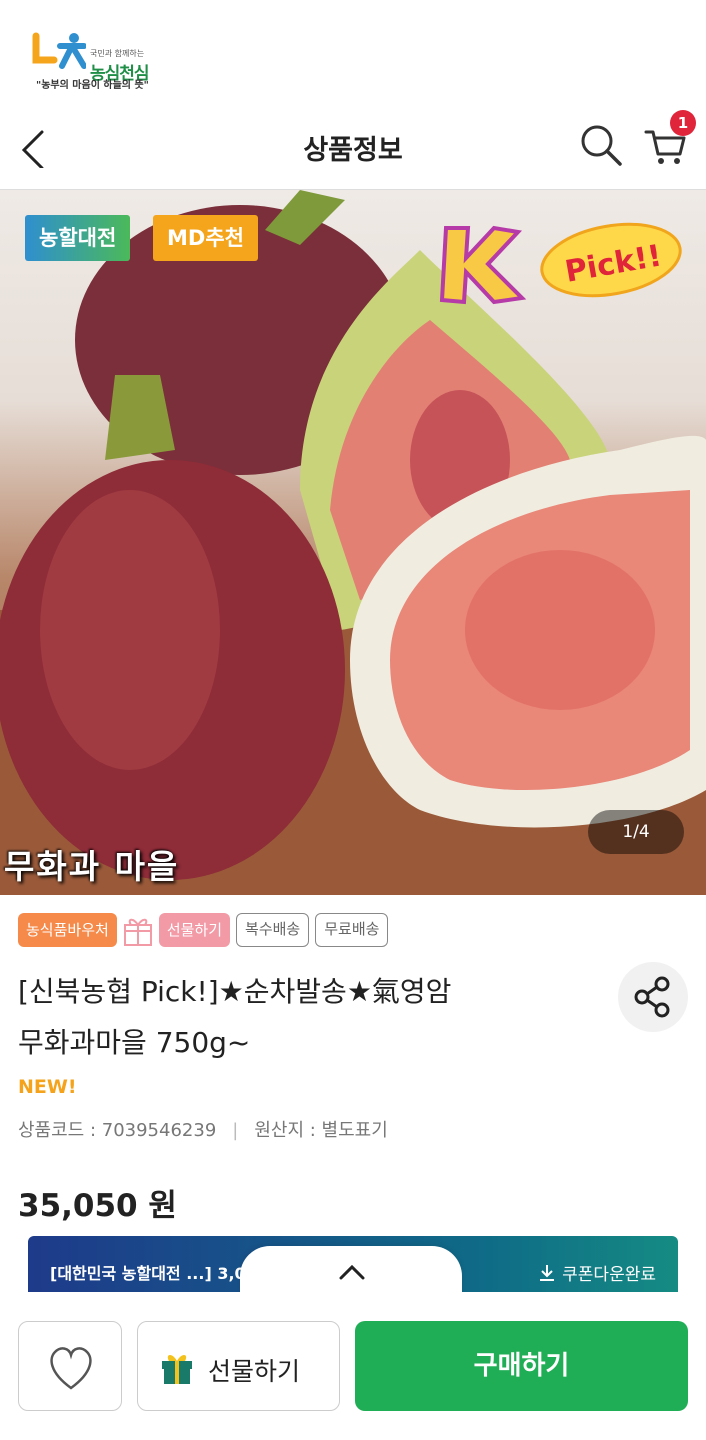 The image size is (706, 1440). I want to click on logo-slogan: "농부의 마음이 하늘의 뜻", so click(92, 85).